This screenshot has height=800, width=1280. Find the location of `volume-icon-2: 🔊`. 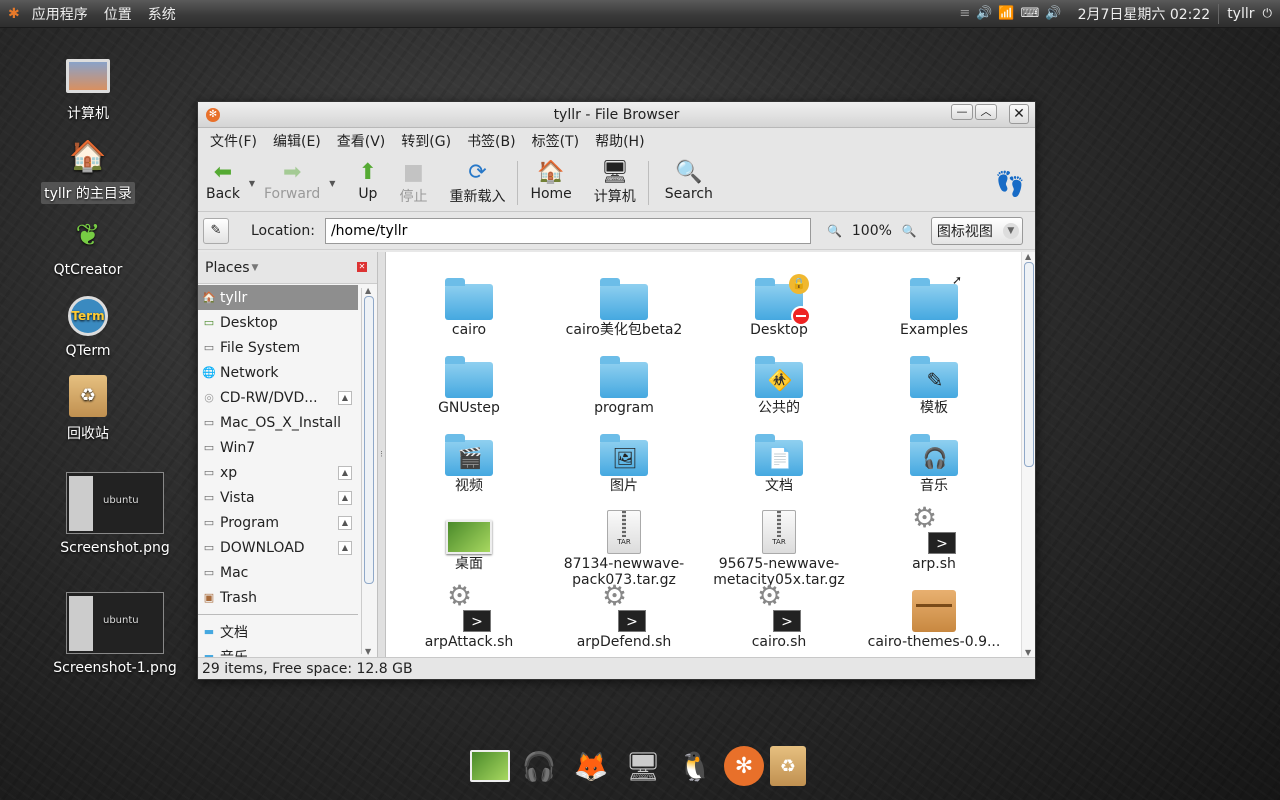

volume-icon-2: 🔊 is located at coordinates (1053, 13).